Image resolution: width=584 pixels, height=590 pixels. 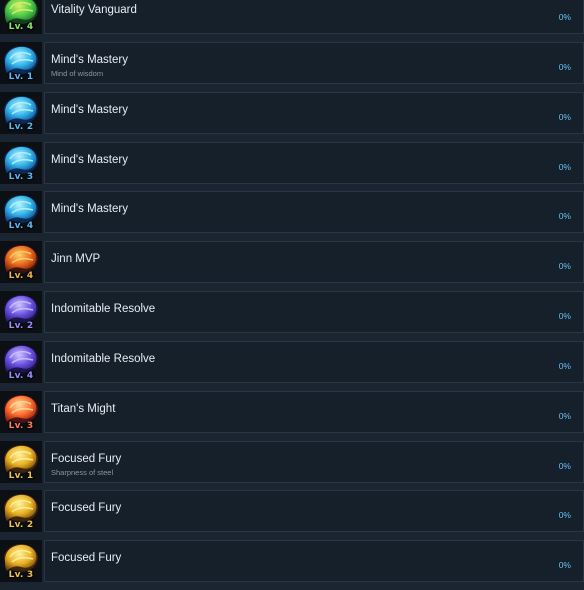 What do you see at coordinates (314, 461) in the screenshot?
I see `achievement-body: Focused Fury Sharpness of steel 0%` at bounding box center [314, 461].